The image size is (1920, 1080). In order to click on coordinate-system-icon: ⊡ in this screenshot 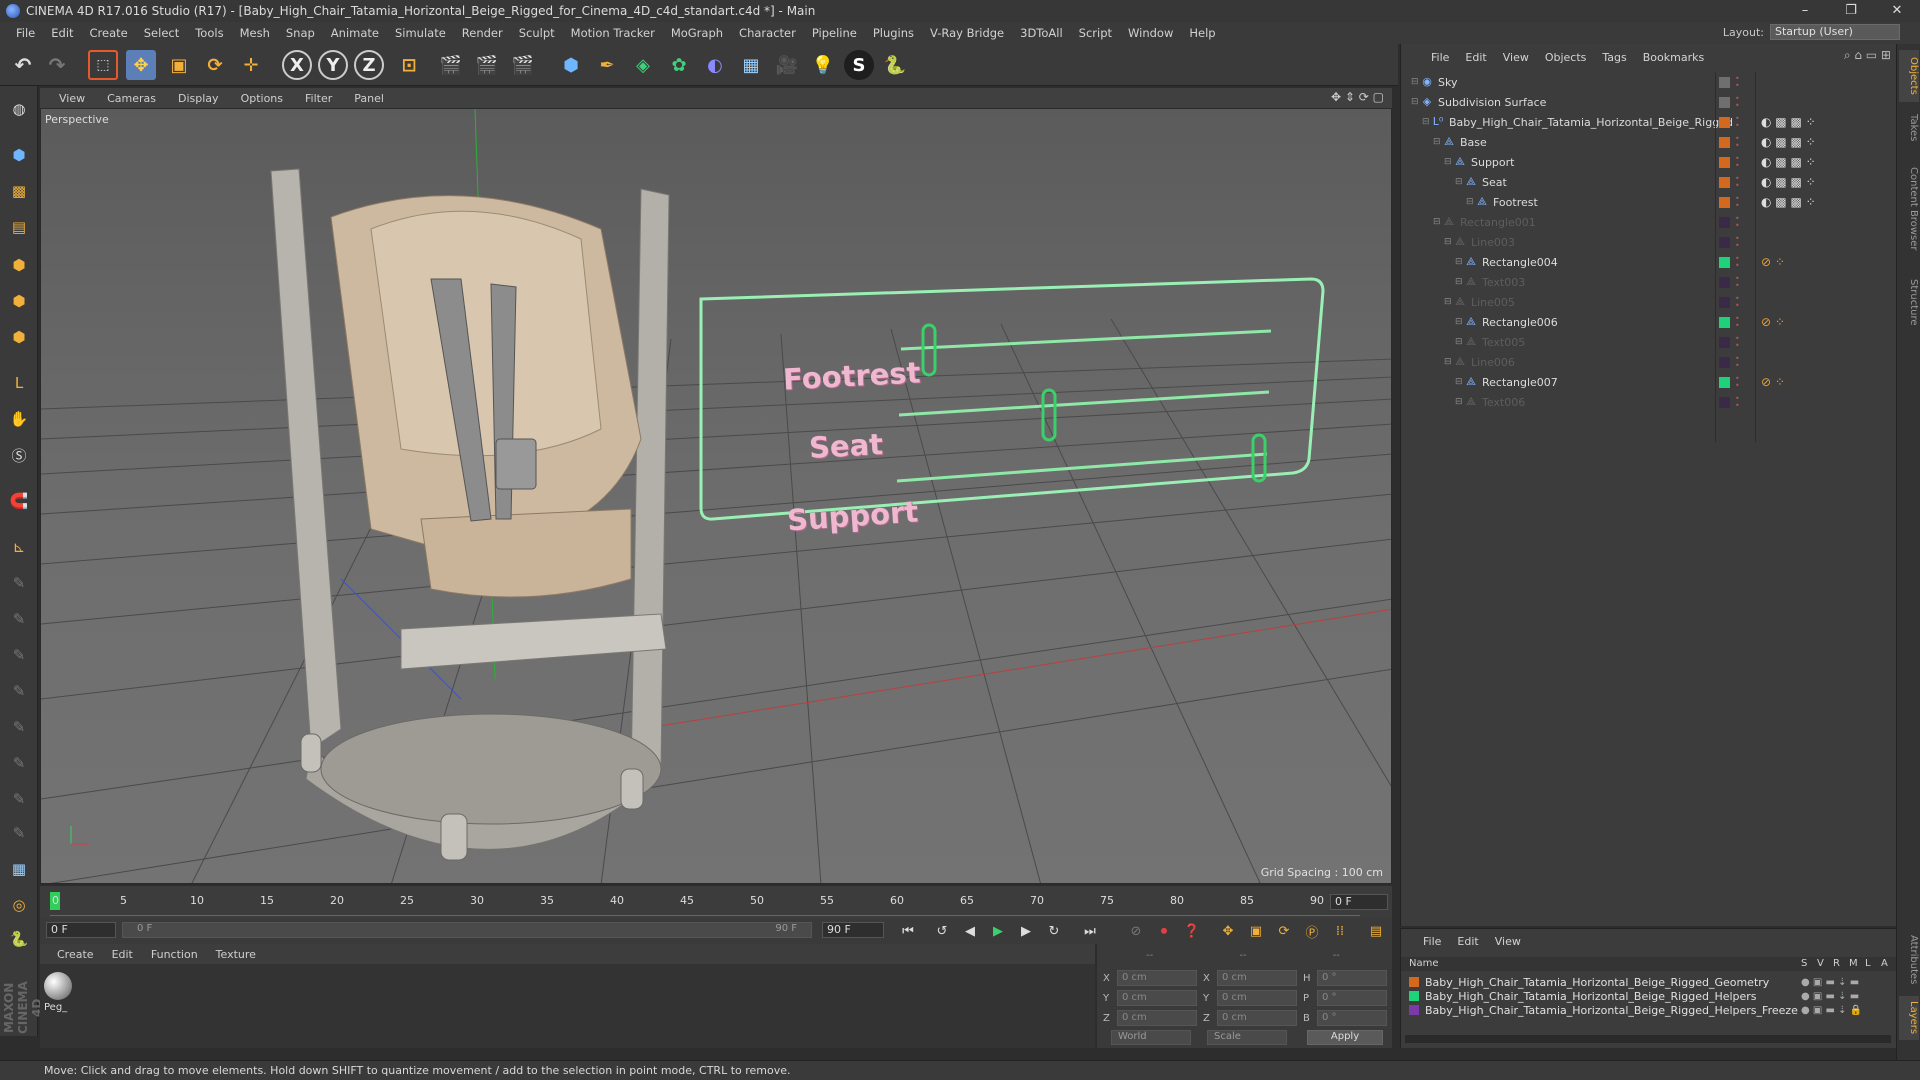, I will do `click(409, 65)`.